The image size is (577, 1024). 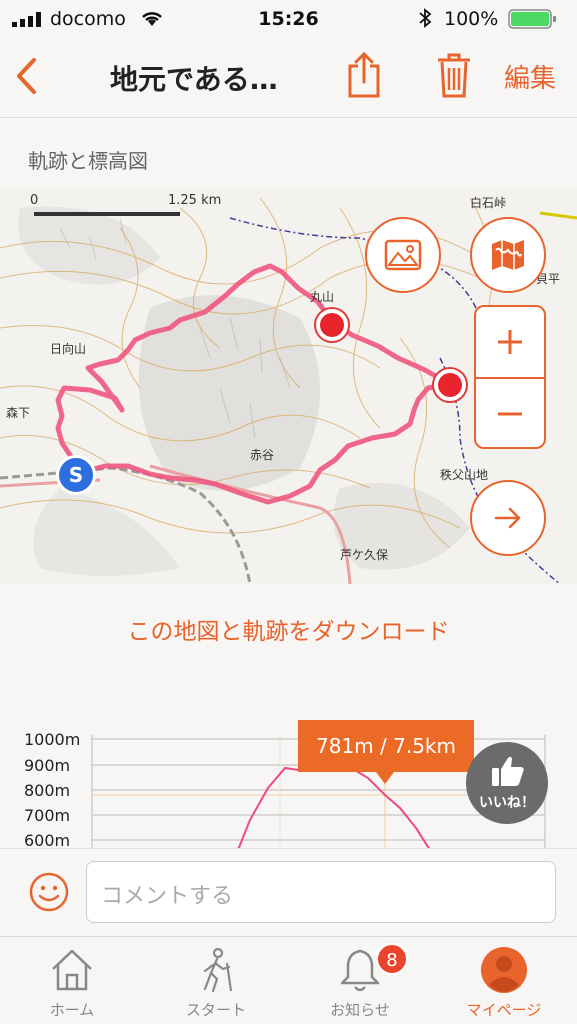 I want to click on map-type-button, so click(x=508, y=255).